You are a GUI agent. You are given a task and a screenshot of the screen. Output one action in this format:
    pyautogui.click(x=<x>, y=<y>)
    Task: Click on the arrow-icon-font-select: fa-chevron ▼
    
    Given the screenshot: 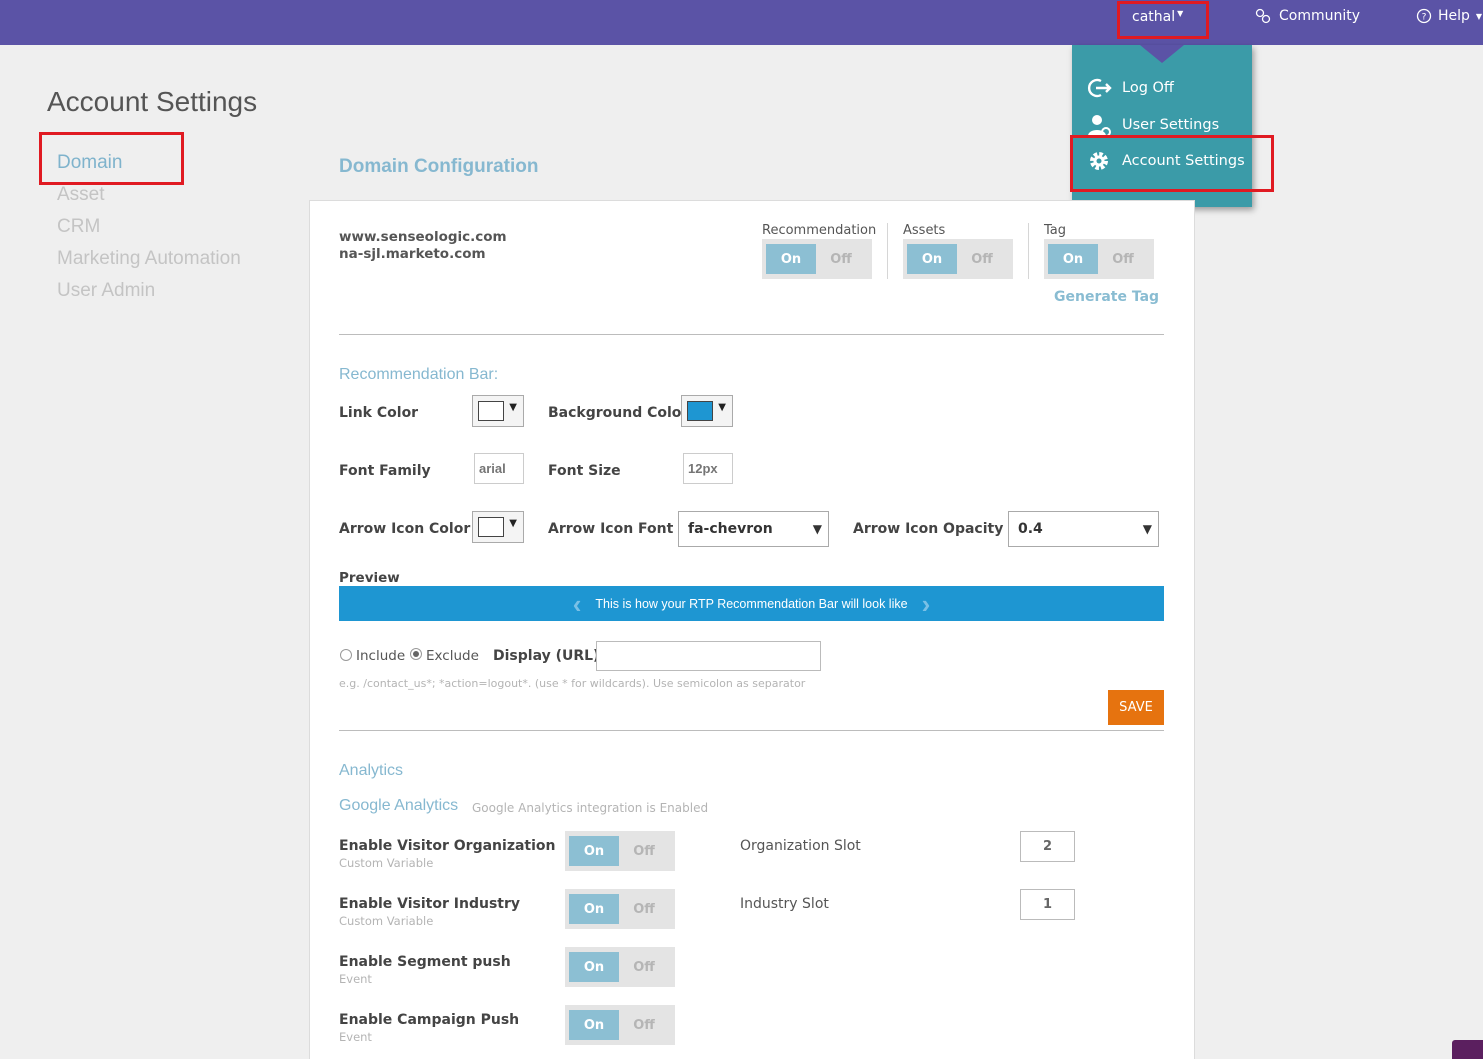 What is the action you would take?
    pyautogui.click(x=753, y=529)
    